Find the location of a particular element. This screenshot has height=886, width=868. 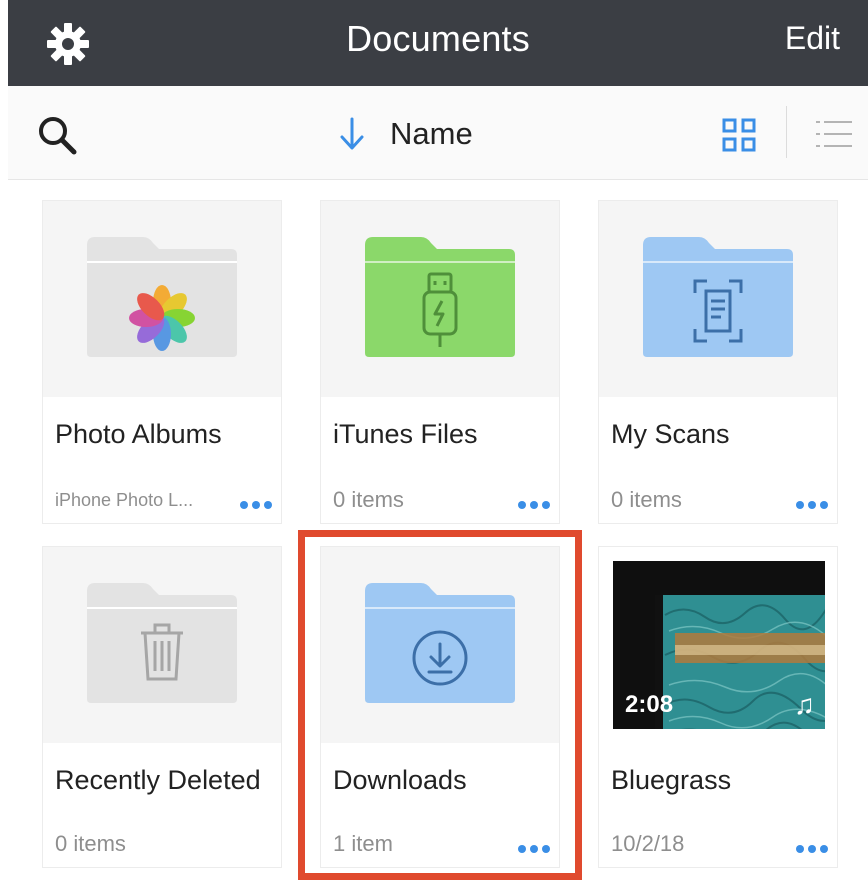

scan-document-icon is located at coordinates (718, 311).